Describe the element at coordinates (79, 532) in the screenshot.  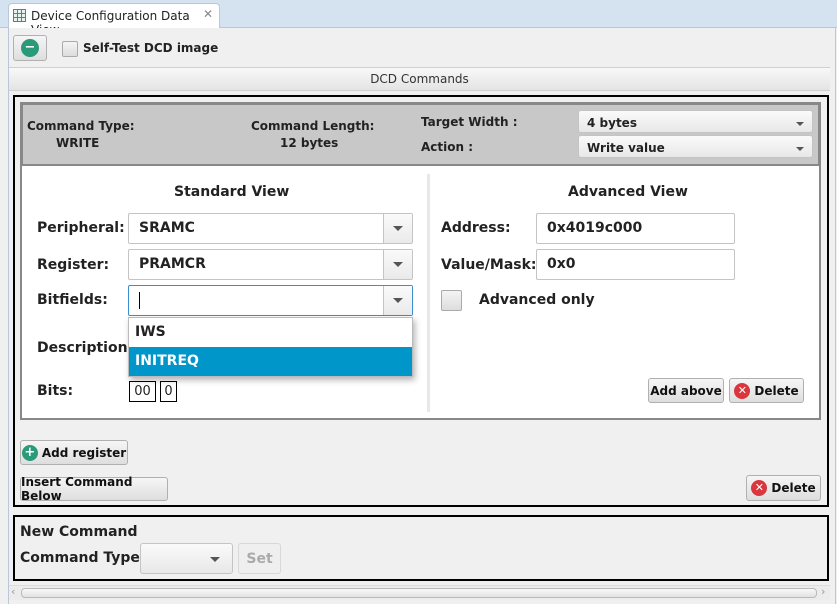
I see `new-command-title: New Command` at that location.